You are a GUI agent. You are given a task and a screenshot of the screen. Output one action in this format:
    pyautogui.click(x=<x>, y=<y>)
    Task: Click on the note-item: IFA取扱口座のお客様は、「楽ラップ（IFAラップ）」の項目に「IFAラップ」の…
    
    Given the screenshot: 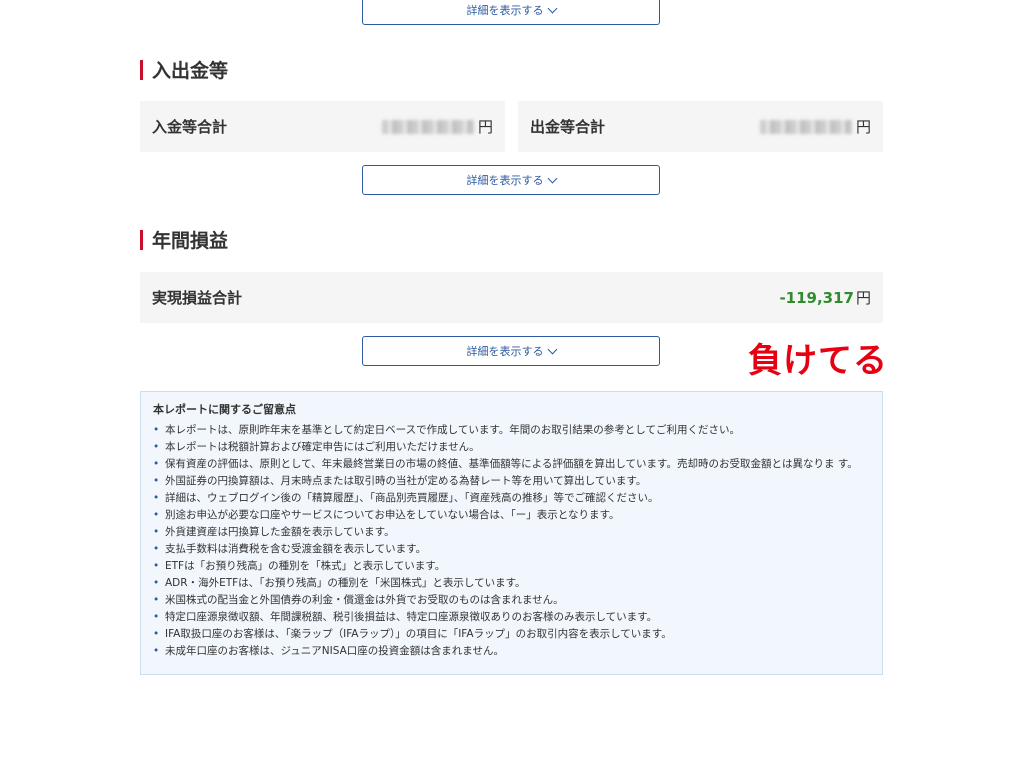 What is the action you would take?
    pyautogui.click(x=511, y=634)
    